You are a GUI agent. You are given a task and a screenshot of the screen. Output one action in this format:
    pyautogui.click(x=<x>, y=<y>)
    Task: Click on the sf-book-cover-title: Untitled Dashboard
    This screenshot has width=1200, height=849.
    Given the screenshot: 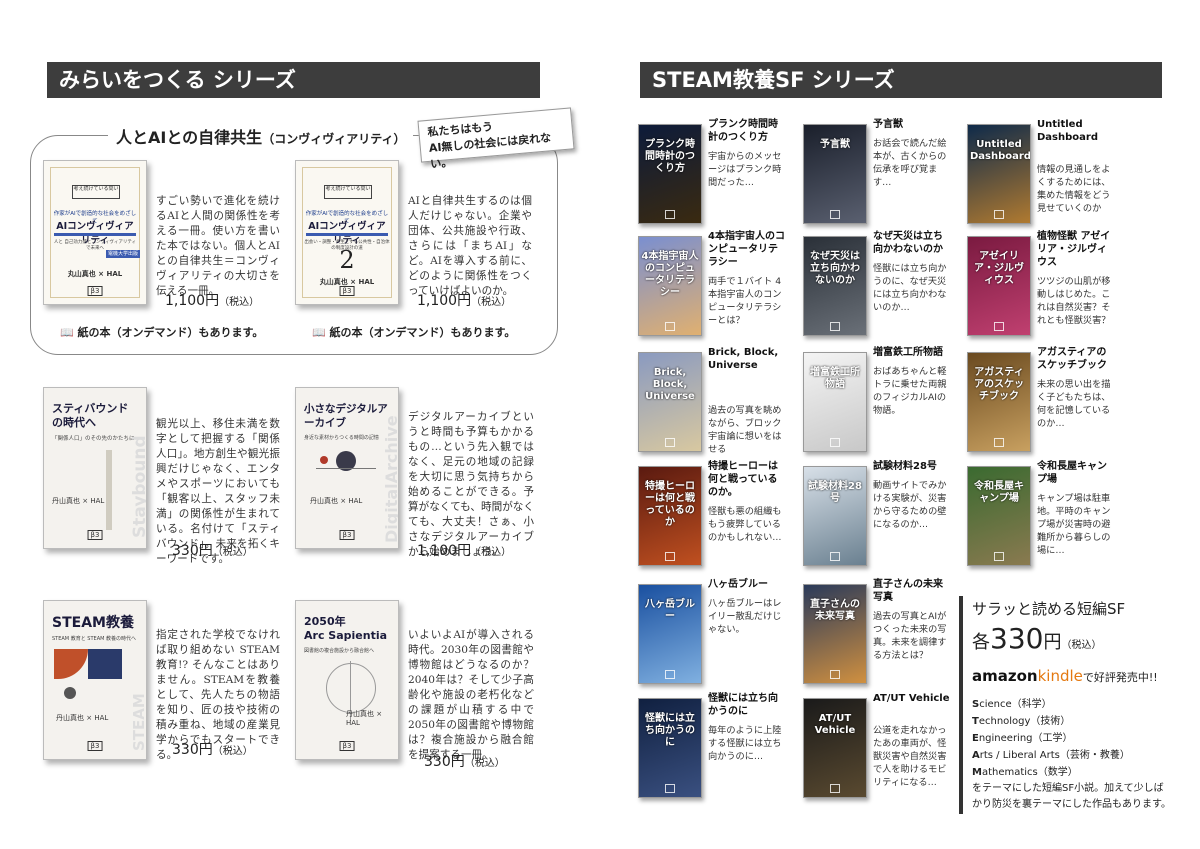 What is the action you would take?
    pyautogui.click(x=1000, y=150)
    